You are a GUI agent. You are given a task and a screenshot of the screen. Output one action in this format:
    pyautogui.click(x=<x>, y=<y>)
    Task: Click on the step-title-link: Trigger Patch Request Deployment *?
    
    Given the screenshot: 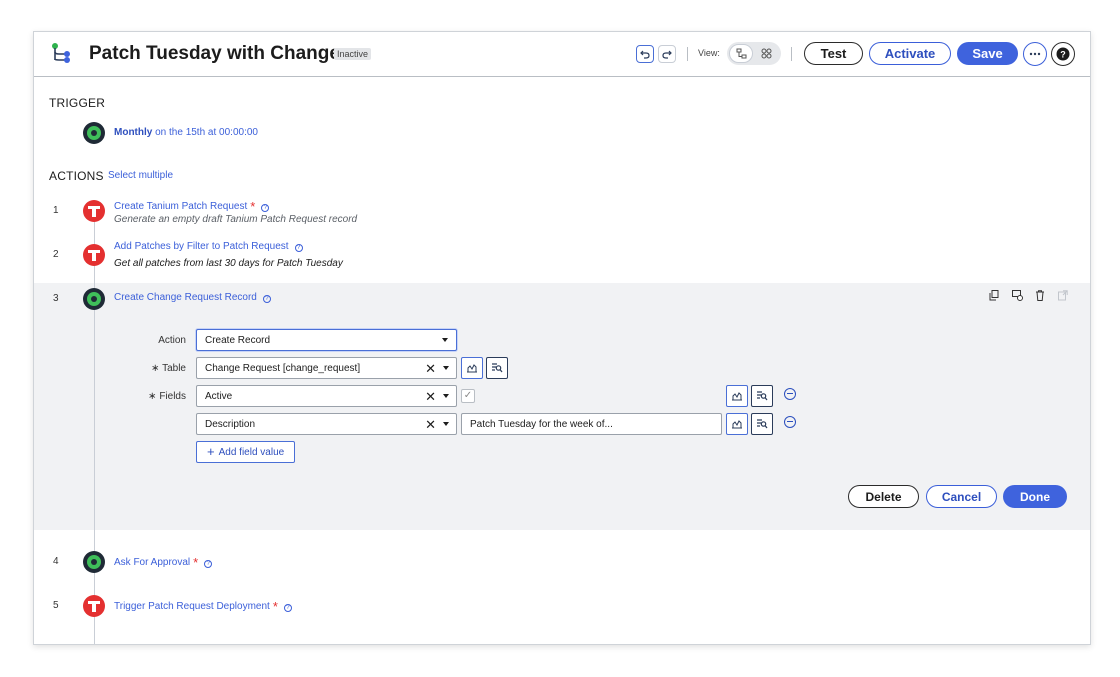 What is the action you would take?
    pyautogui.click(x=203, y=605)
    